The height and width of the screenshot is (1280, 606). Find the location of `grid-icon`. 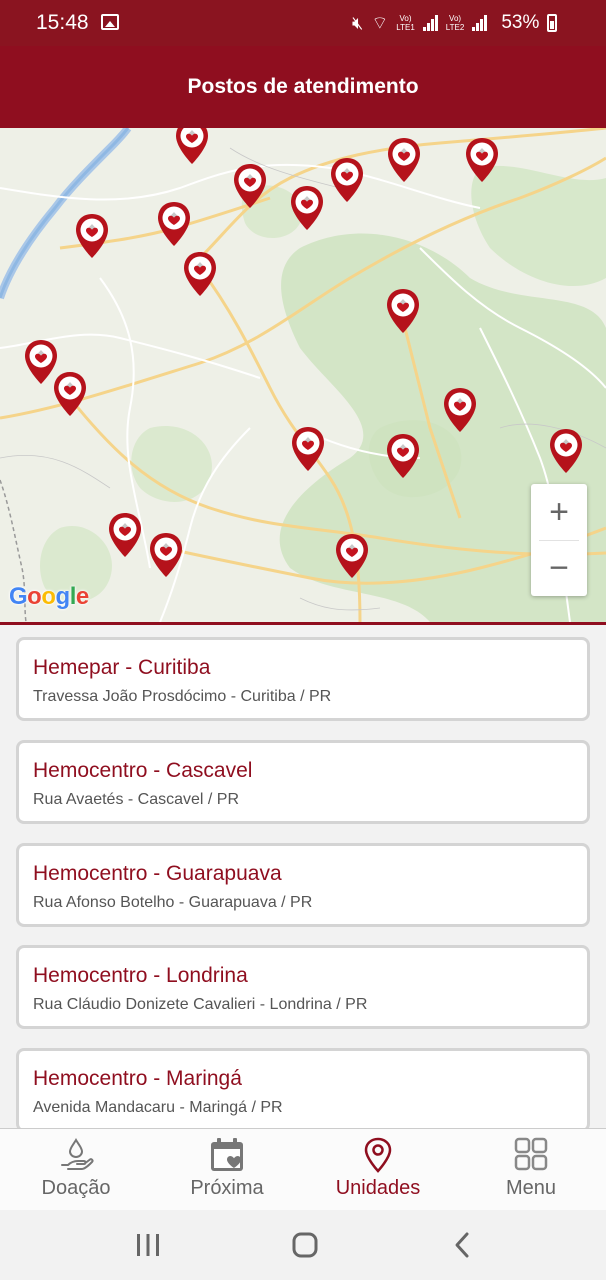

grid-icon is located at coordinates (531, 1154).